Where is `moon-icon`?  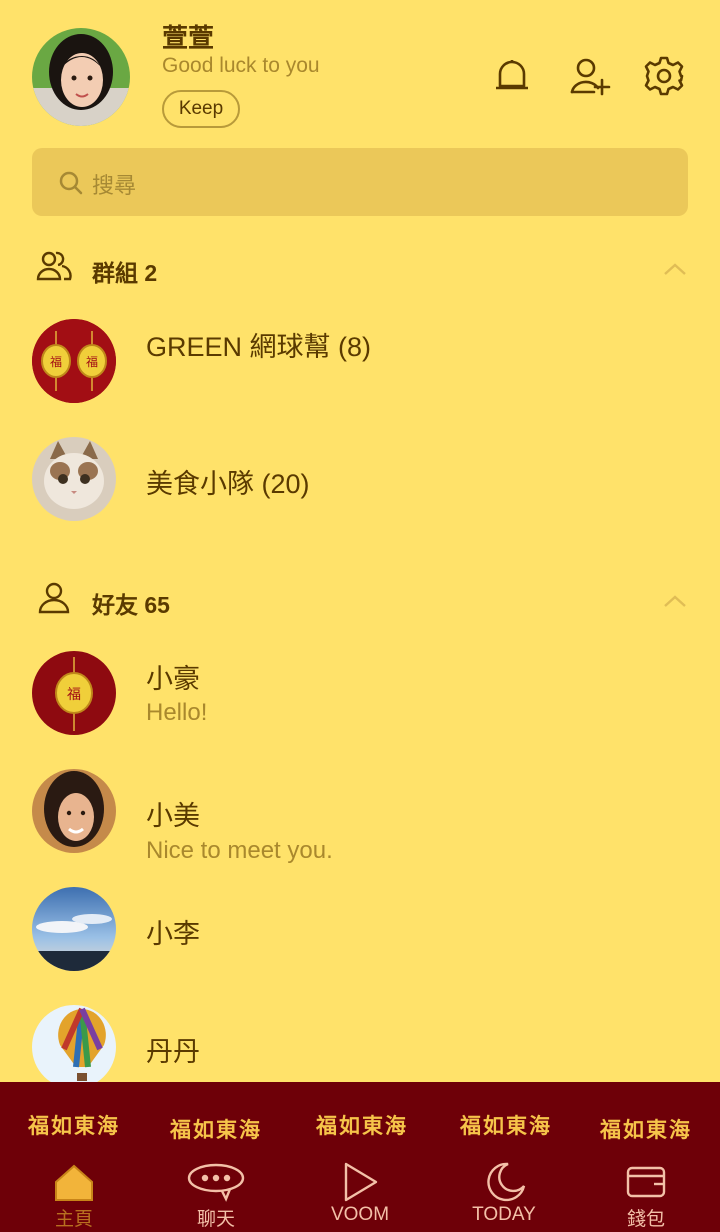 moon-icon is located at coordinates (506, 1182).